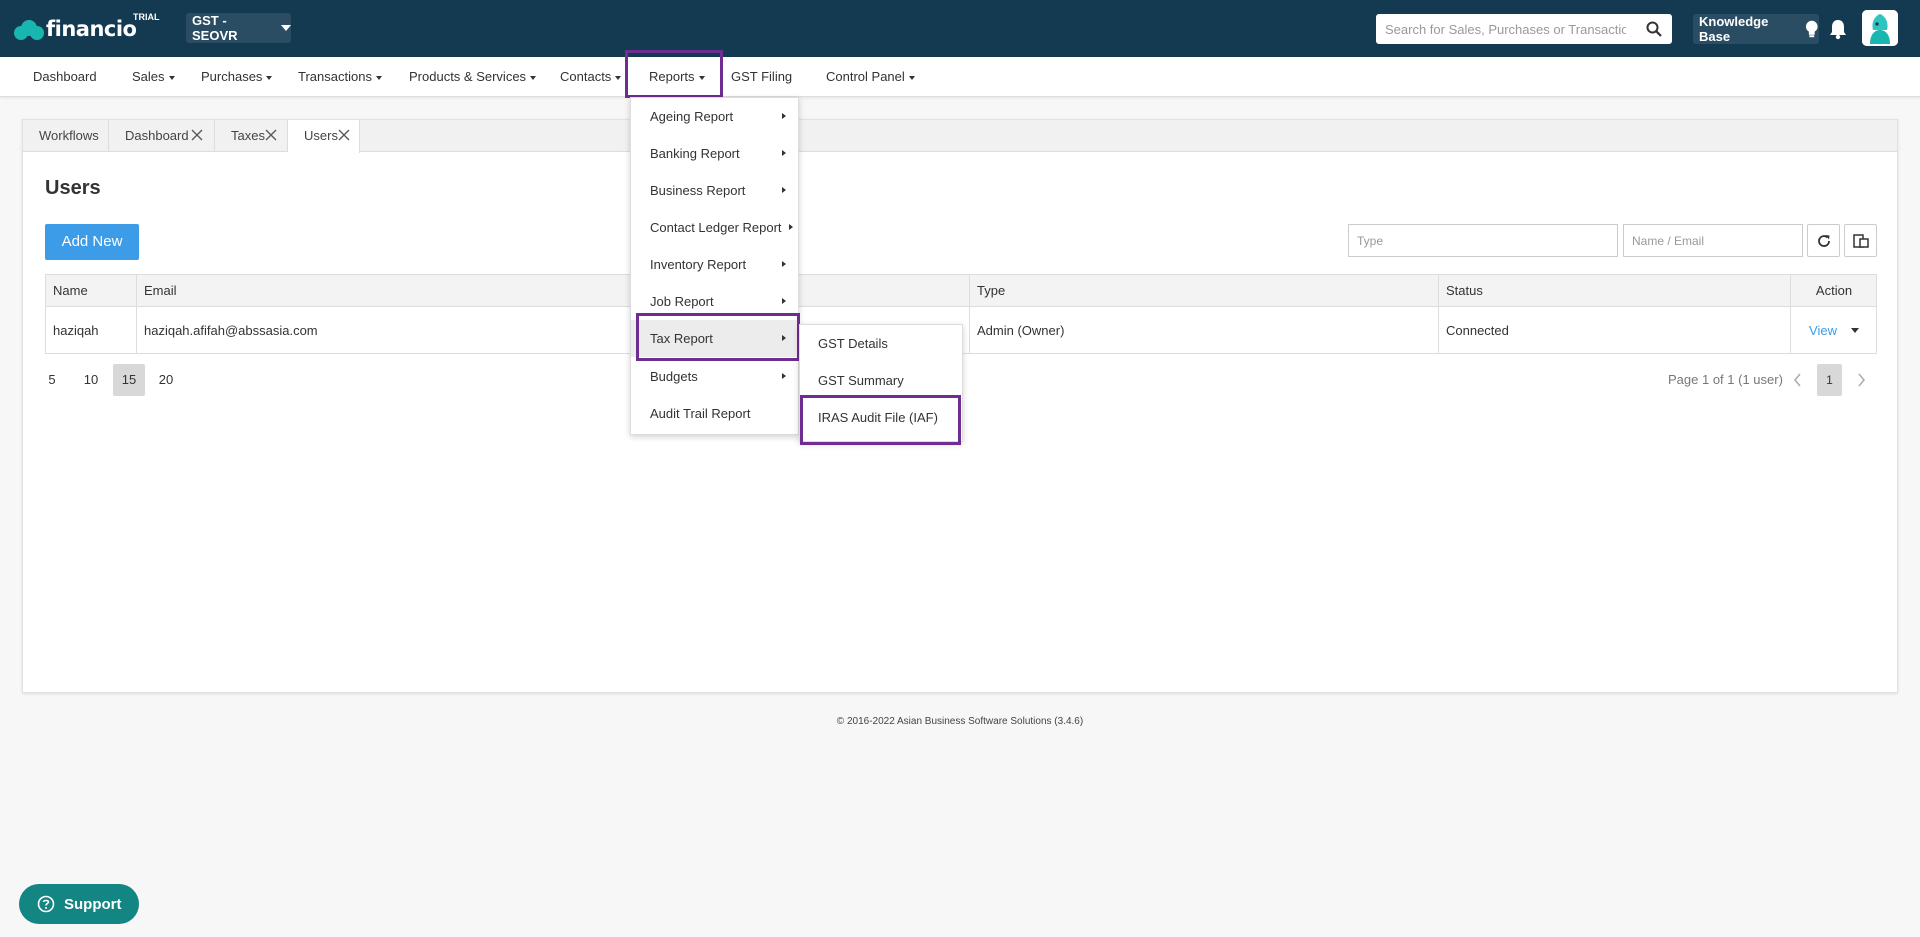 The height and width of the screenshot is (937, 1920). I want to click on nav-label: Products & Services, so click(468, 76).